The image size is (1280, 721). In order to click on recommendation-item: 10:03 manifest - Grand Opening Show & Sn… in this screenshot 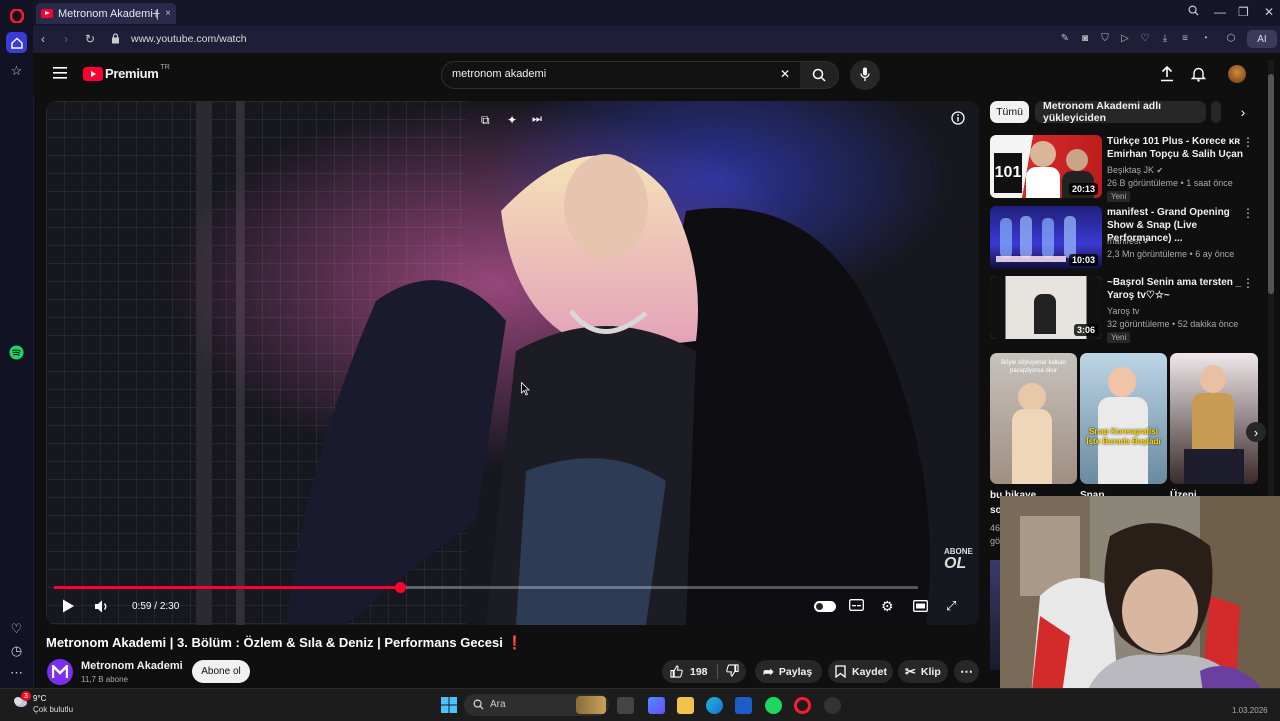, I will do `click(1125, 239)`.